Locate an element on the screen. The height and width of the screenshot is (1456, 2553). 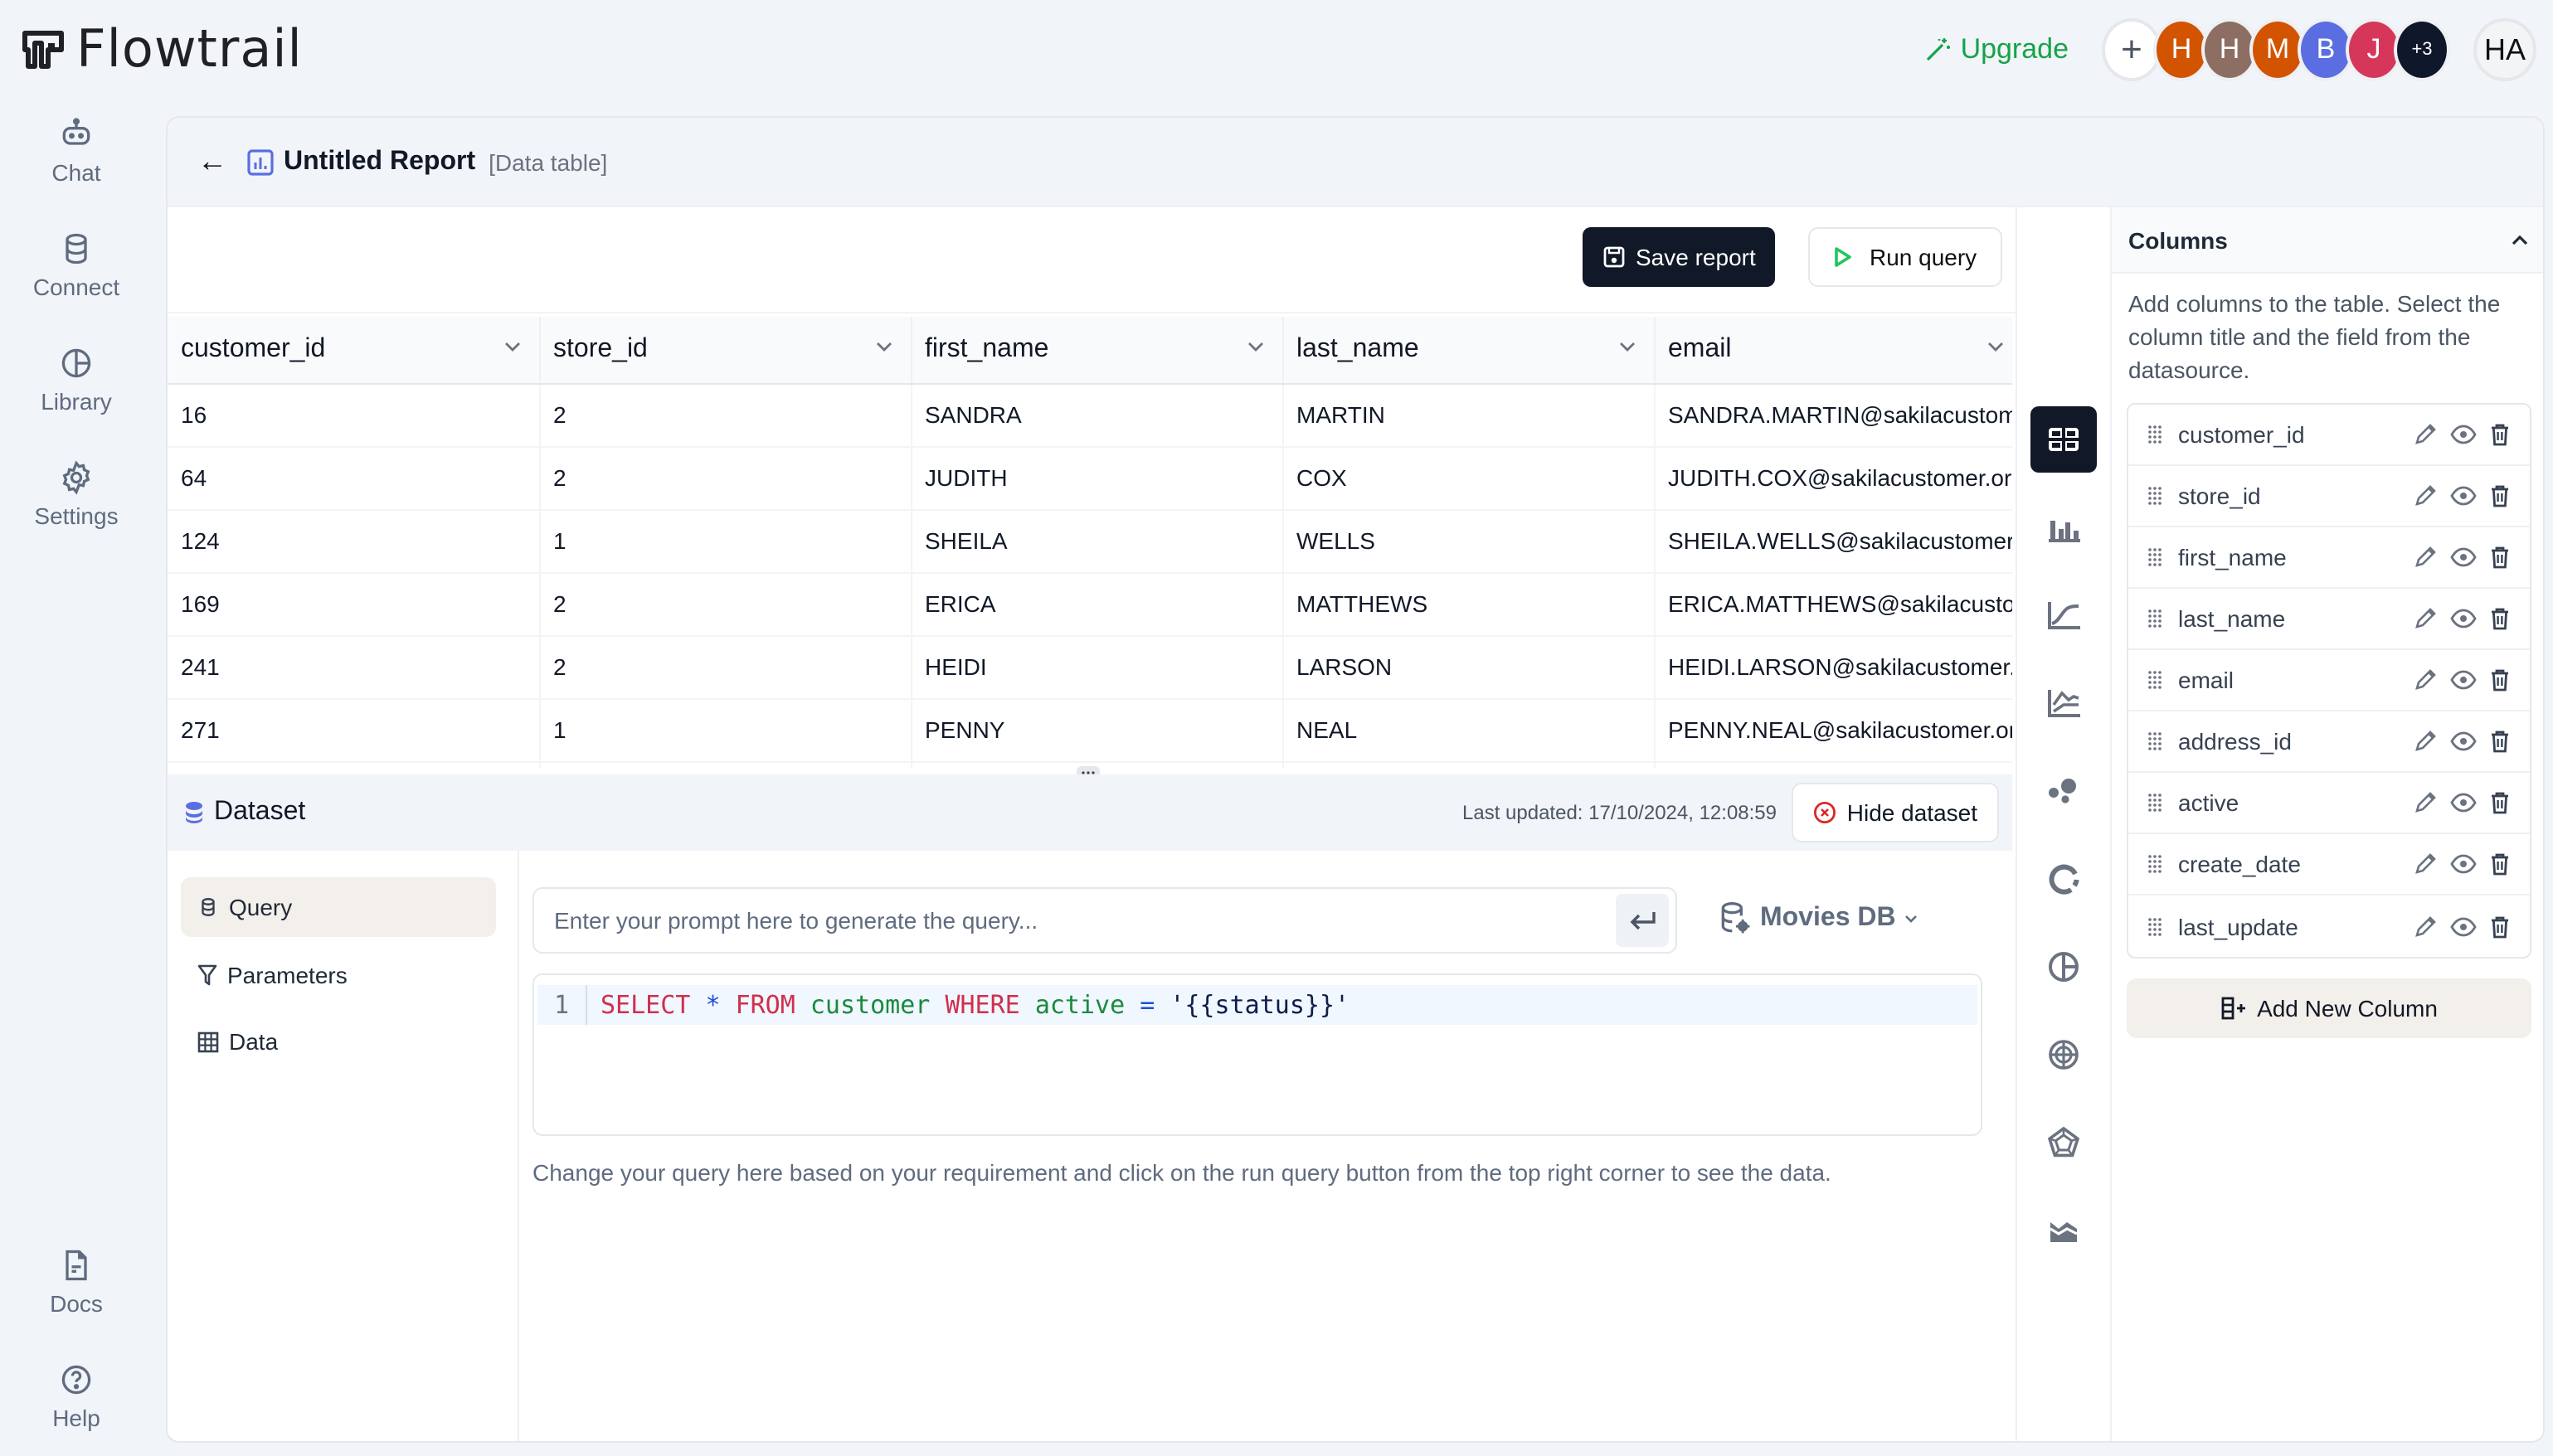
area-chart-icon is located at coordinates (2064, 1232).